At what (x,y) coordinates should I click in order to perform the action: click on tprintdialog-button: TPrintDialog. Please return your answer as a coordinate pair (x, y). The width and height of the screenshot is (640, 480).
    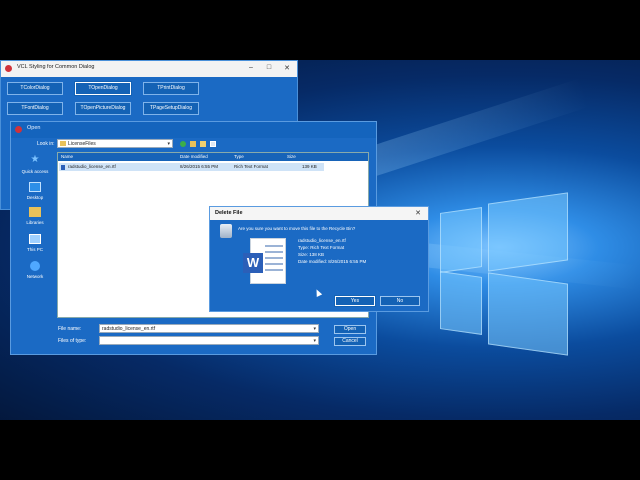
    Looking at the image, I should click on (171, 88).